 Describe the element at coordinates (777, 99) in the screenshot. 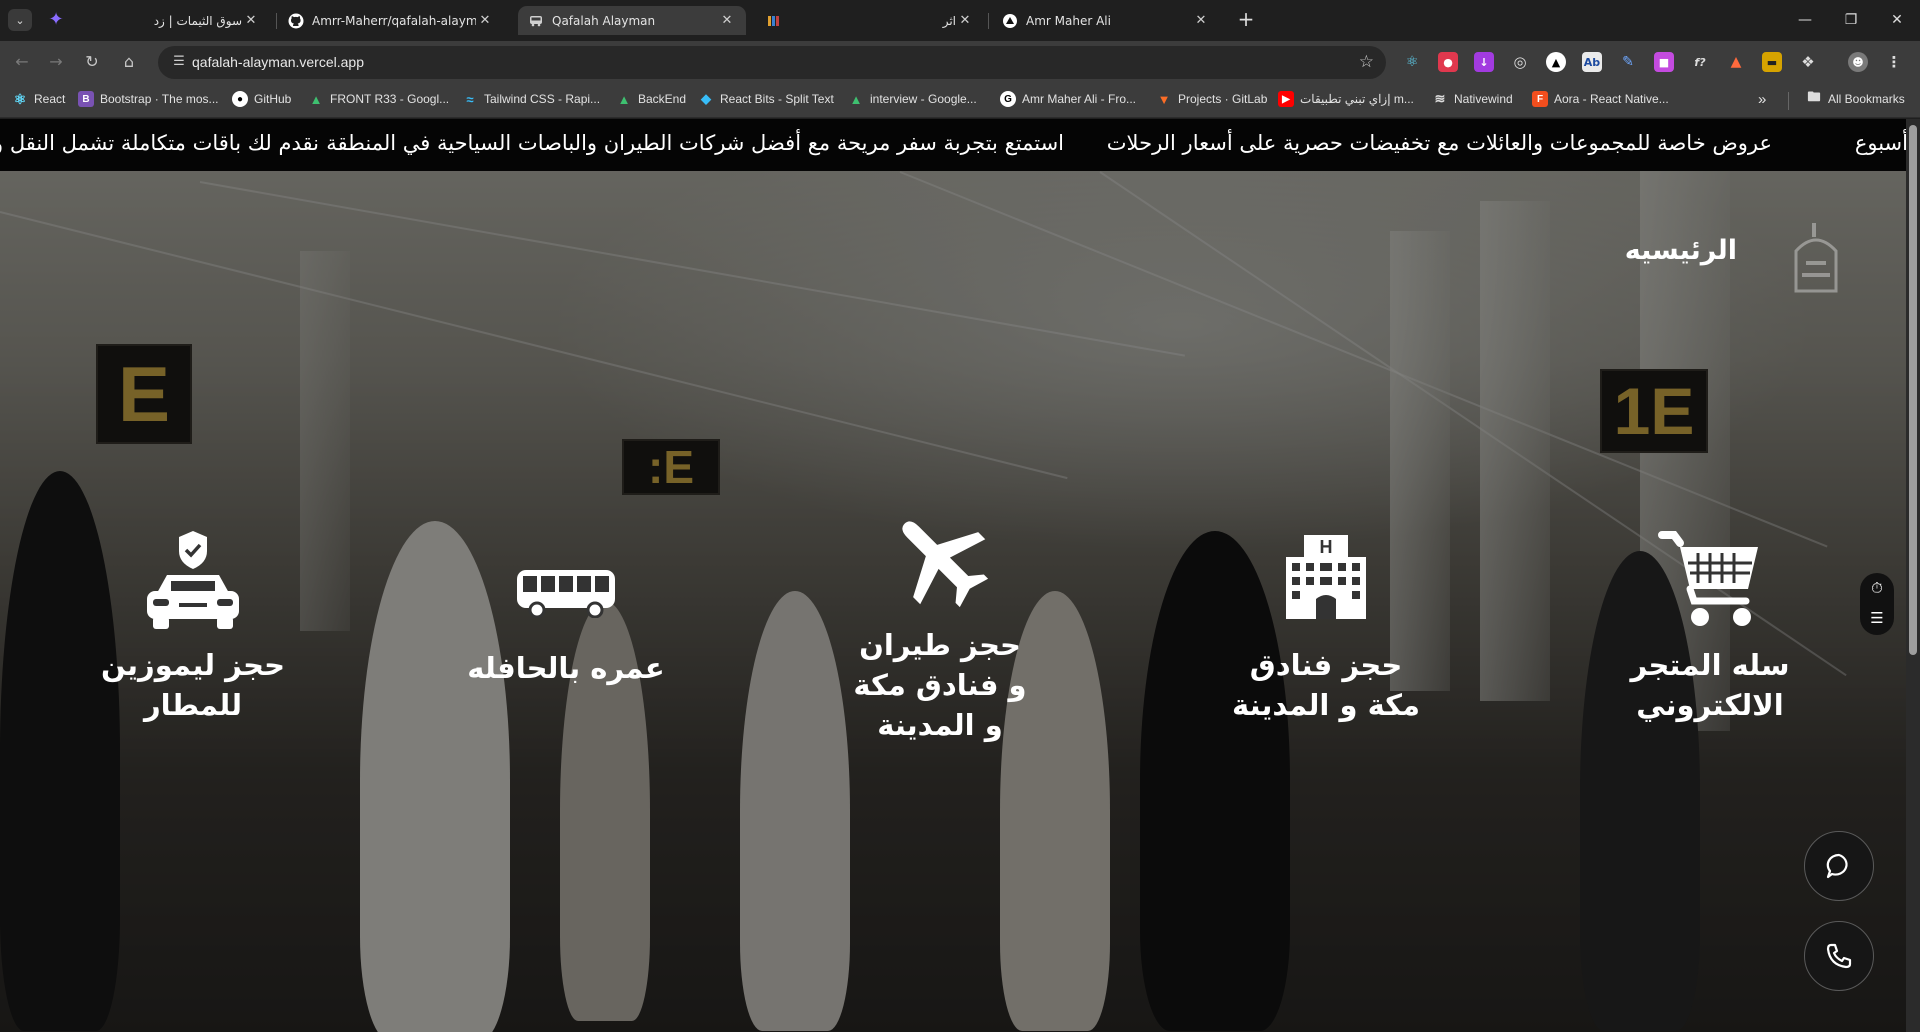

I see `bookmark-label: React Bits - Split Text` at that location.